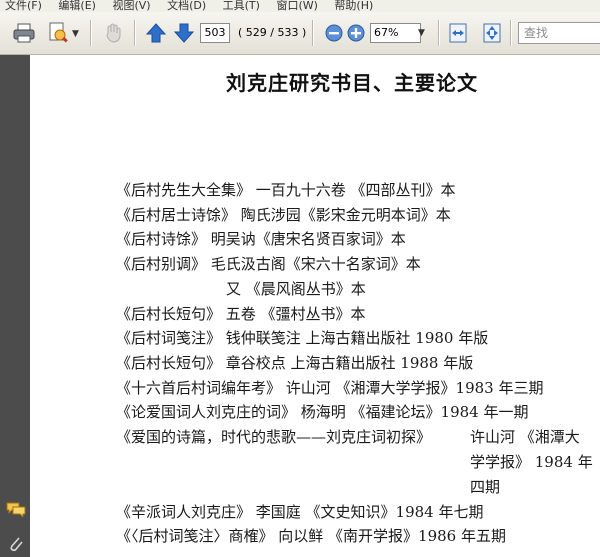 Image resolution: width=600 pixels, height=557 pixels. I want to click on bibliography-line: 《后村诗馀》 明吴讷《唐宋名贤百家词》本, so click(261, 239).